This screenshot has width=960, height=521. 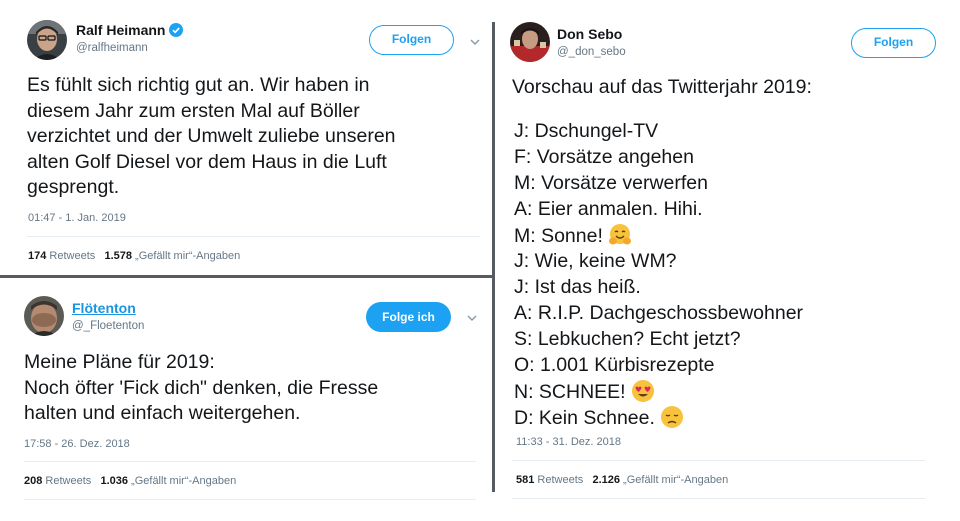 What do you see at coordinates (604, 157) in the screenshot?
I see `list-item: F: Vorsätze angehen` at bounding box center [604, 157].